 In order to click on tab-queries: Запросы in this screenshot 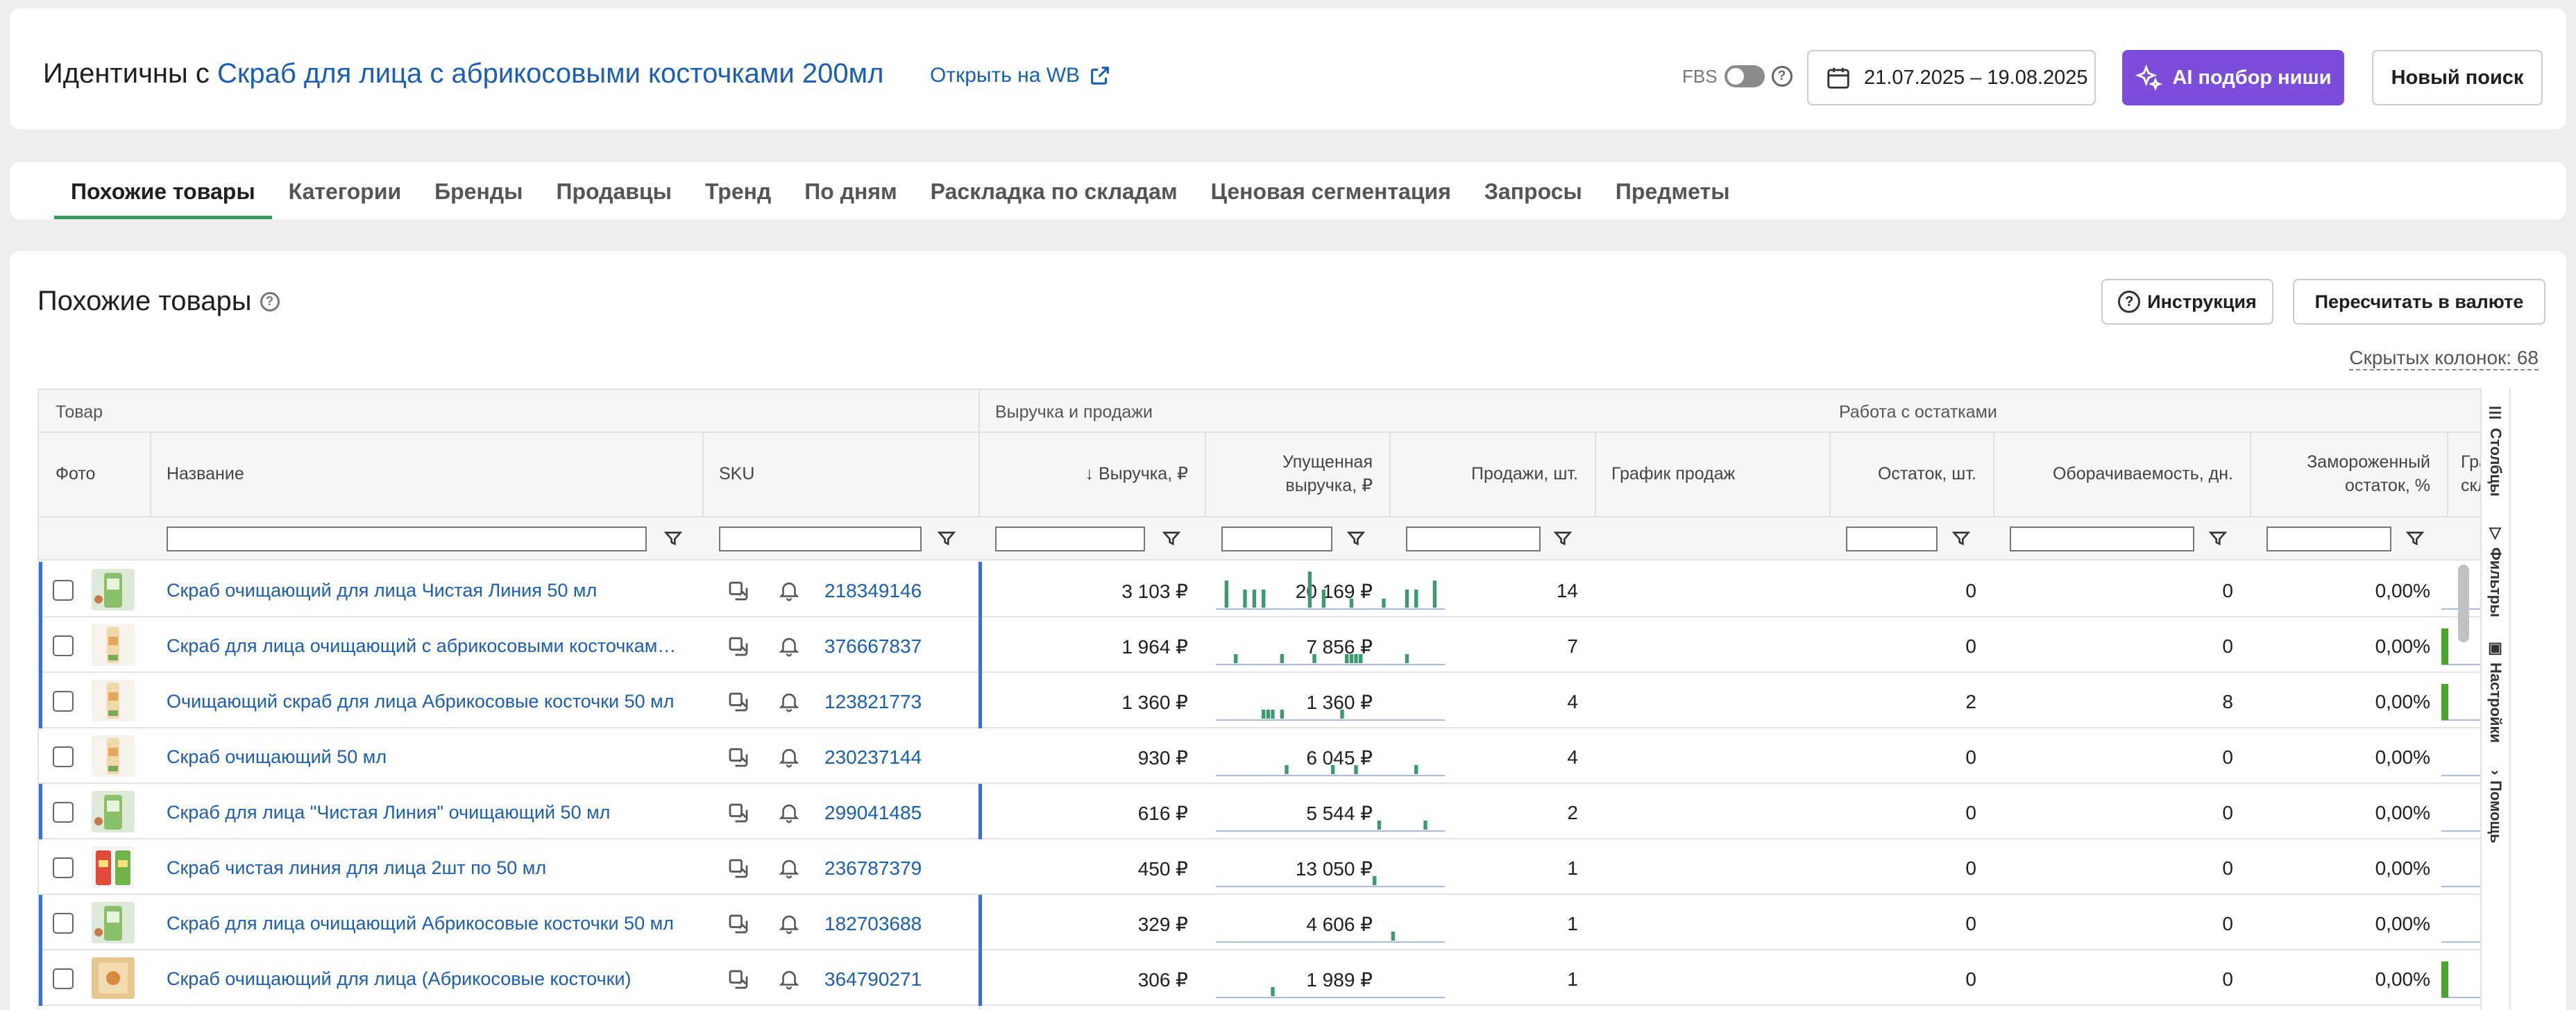, I will do `click(1534, 190)`.